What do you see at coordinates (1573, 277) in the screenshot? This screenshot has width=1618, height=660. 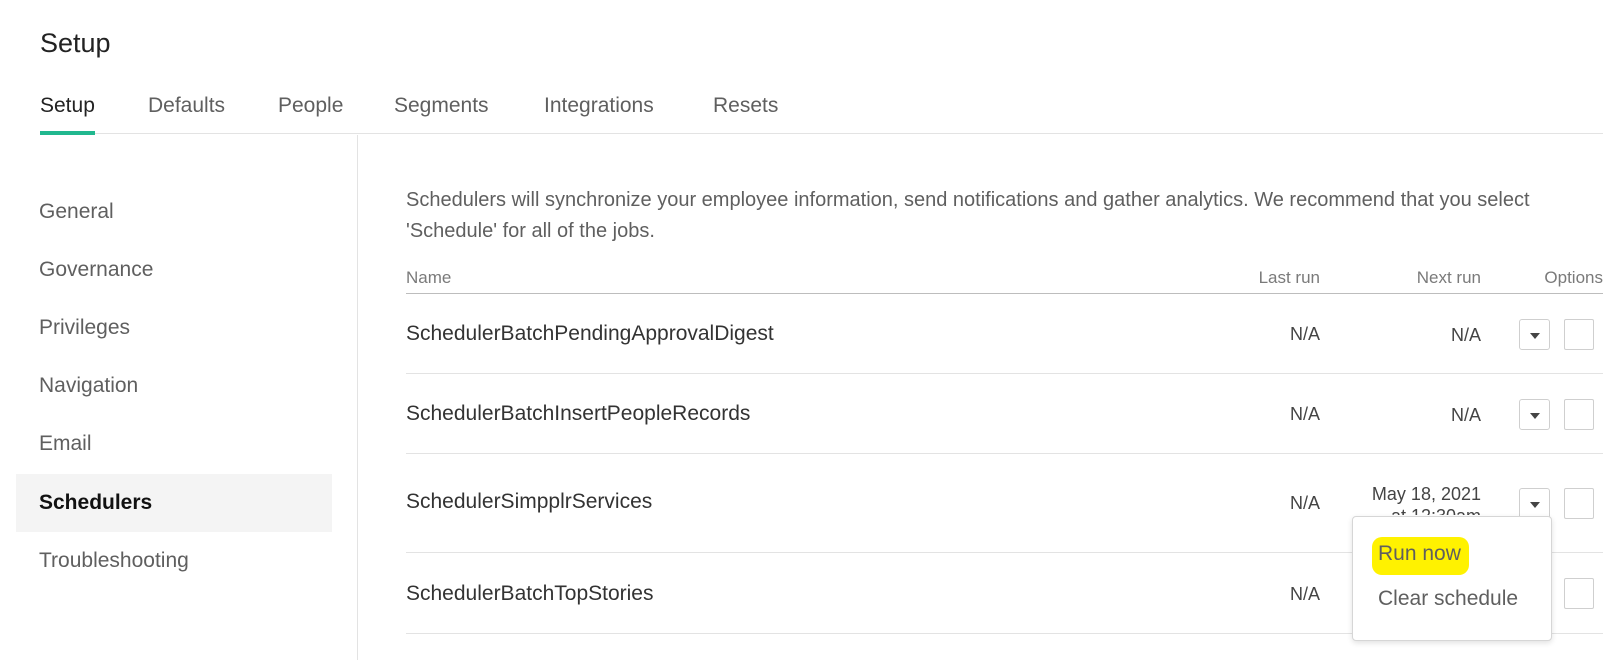 I see `column-header-options: Options` at bounding box center [1573, 277].